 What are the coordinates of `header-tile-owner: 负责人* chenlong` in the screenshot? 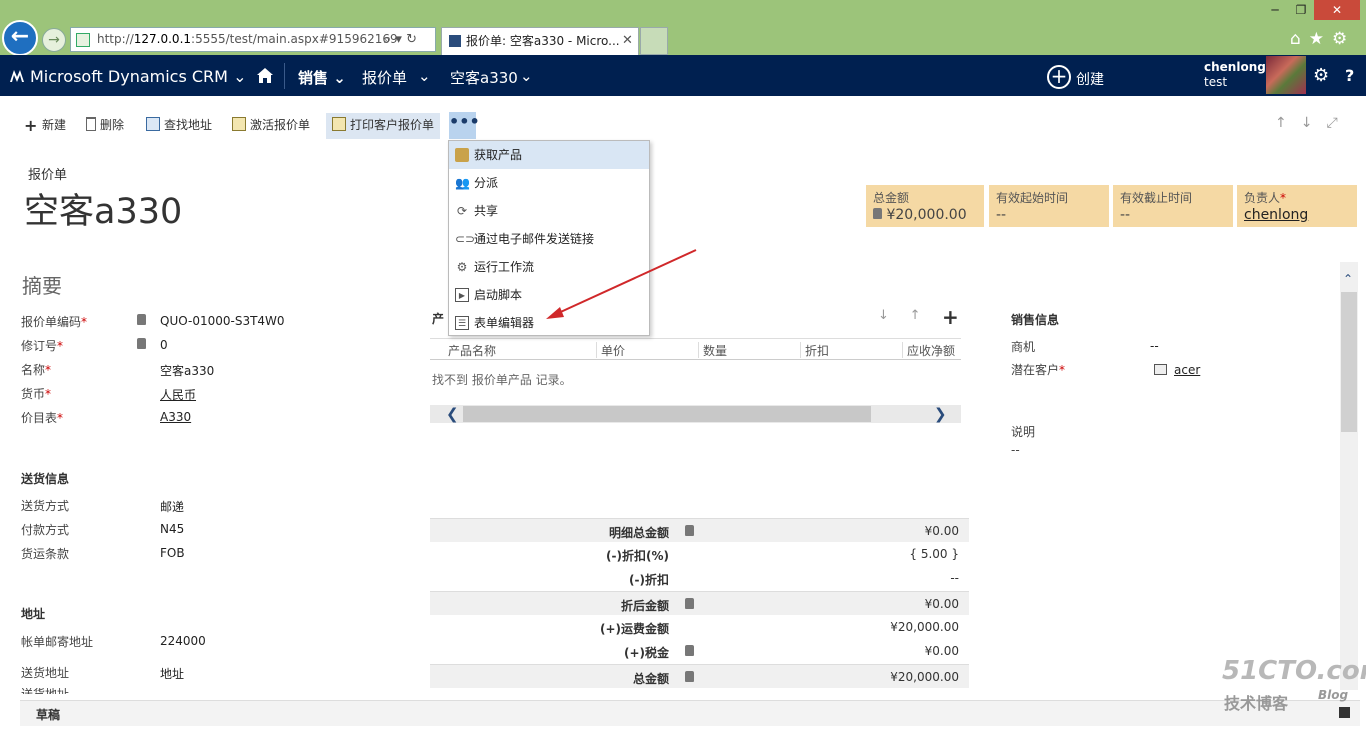 It's located at (1297, 206).